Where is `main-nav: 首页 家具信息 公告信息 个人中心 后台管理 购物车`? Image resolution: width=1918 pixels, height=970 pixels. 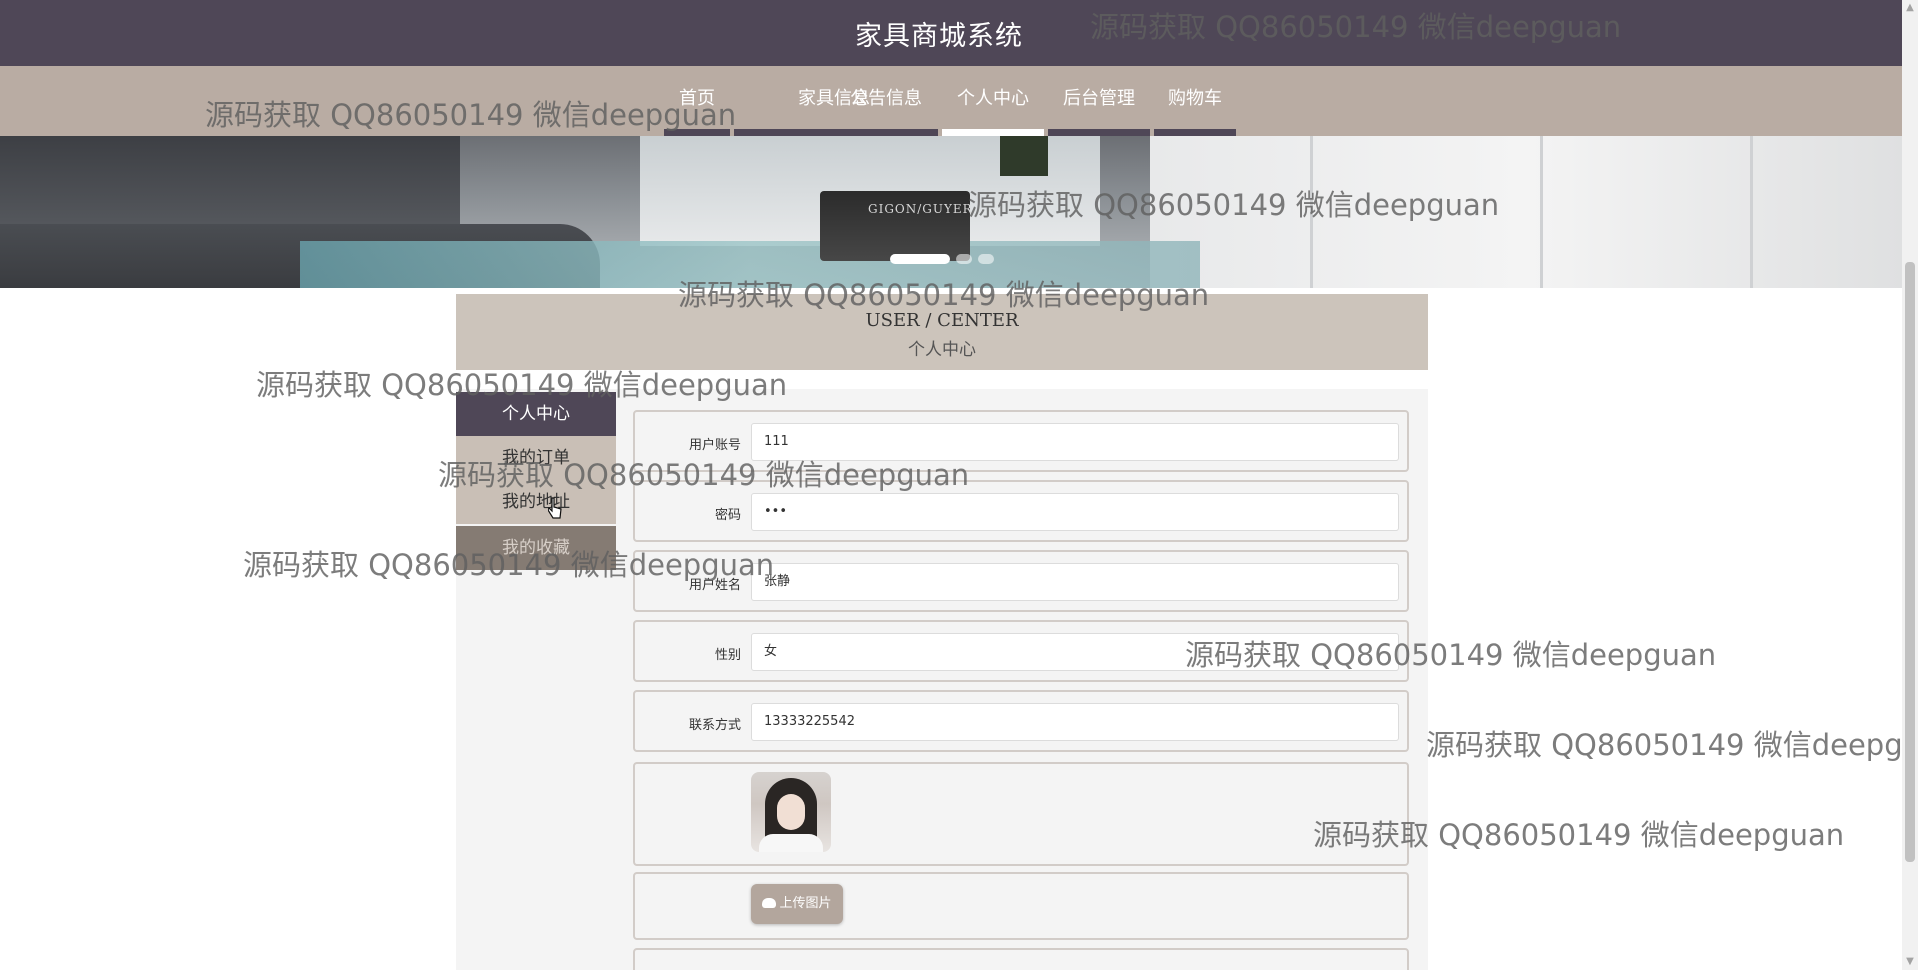
main-nav: 首页 家具信息 公告信息 个人中心 后台管理 购物车 is located at coordinates (951, 101).